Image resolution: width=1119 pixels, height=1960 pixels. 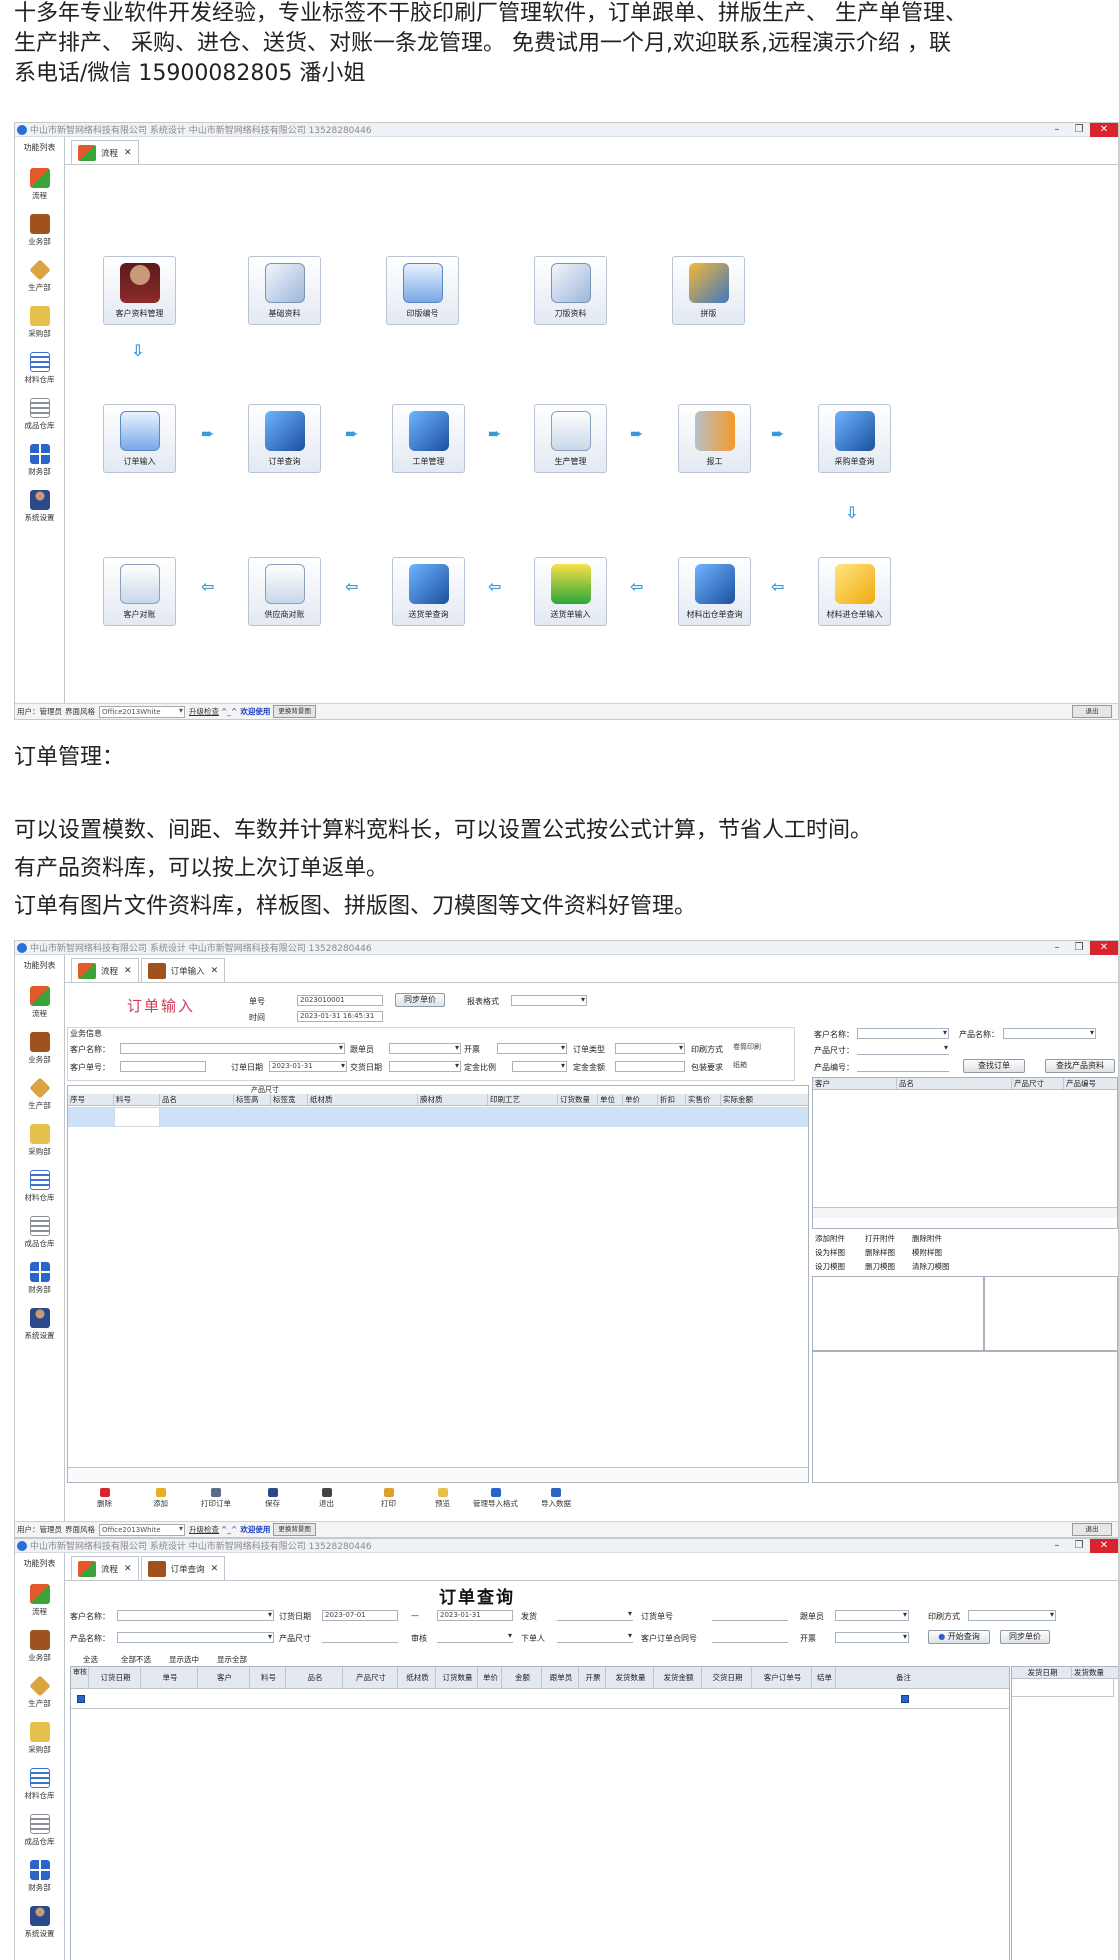 I want to click on tab-order-query: 订单查询 ✕, so click(x=183, y=1568).